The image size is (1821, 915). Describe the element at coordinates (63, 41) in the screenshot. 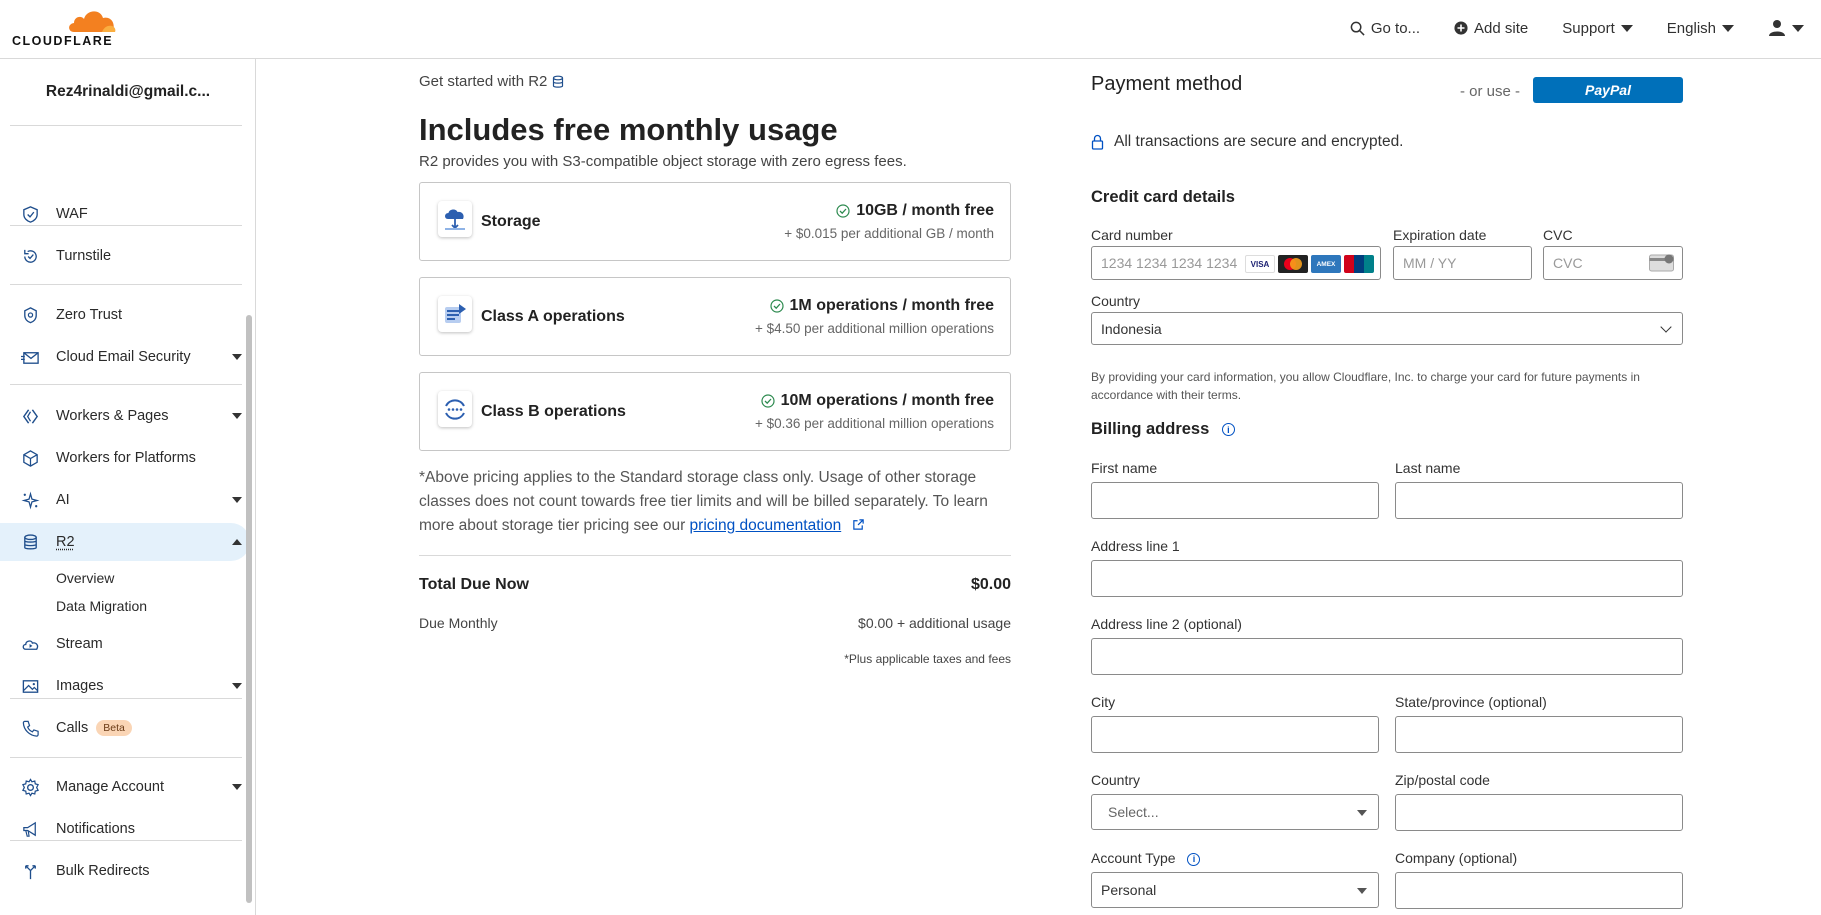

I see `brand-wordmark: CLOUDFLARE` at that location.